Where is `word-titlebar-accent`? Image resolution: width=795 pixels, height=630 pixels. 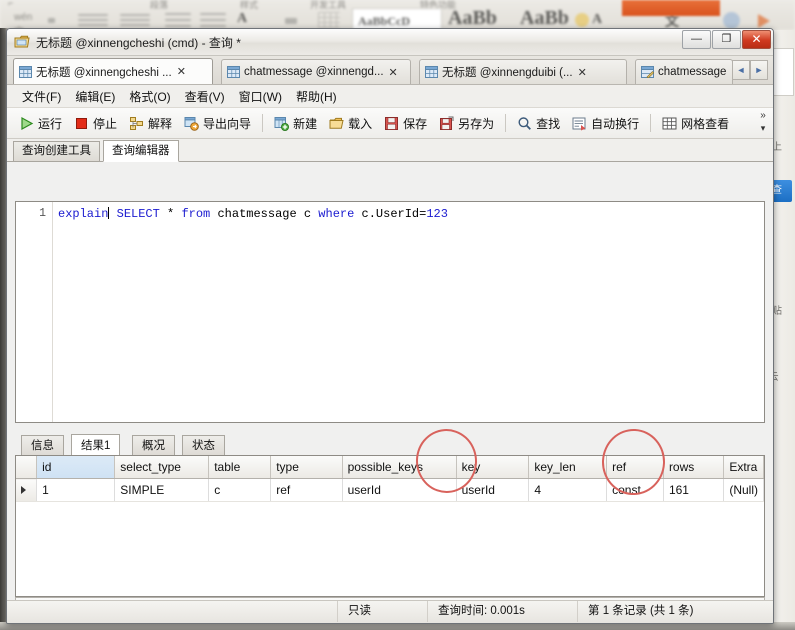
word-titlebar-accent is located at coordinates (671, 8).